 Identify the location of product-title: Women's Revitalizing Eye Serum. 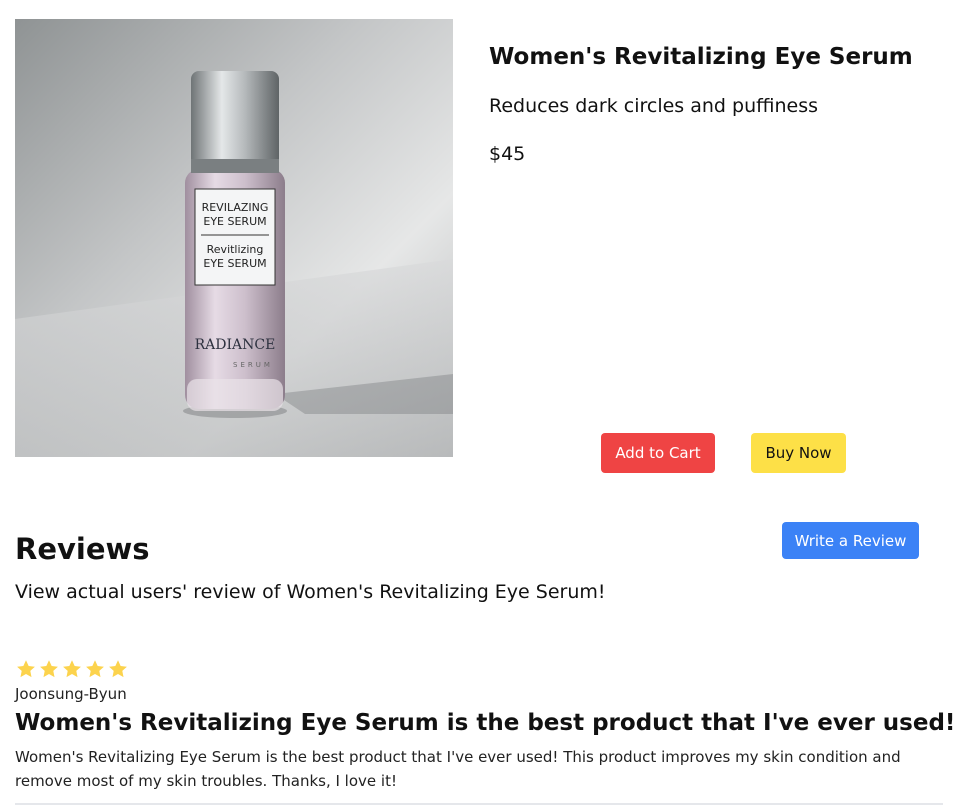
(701, 57).